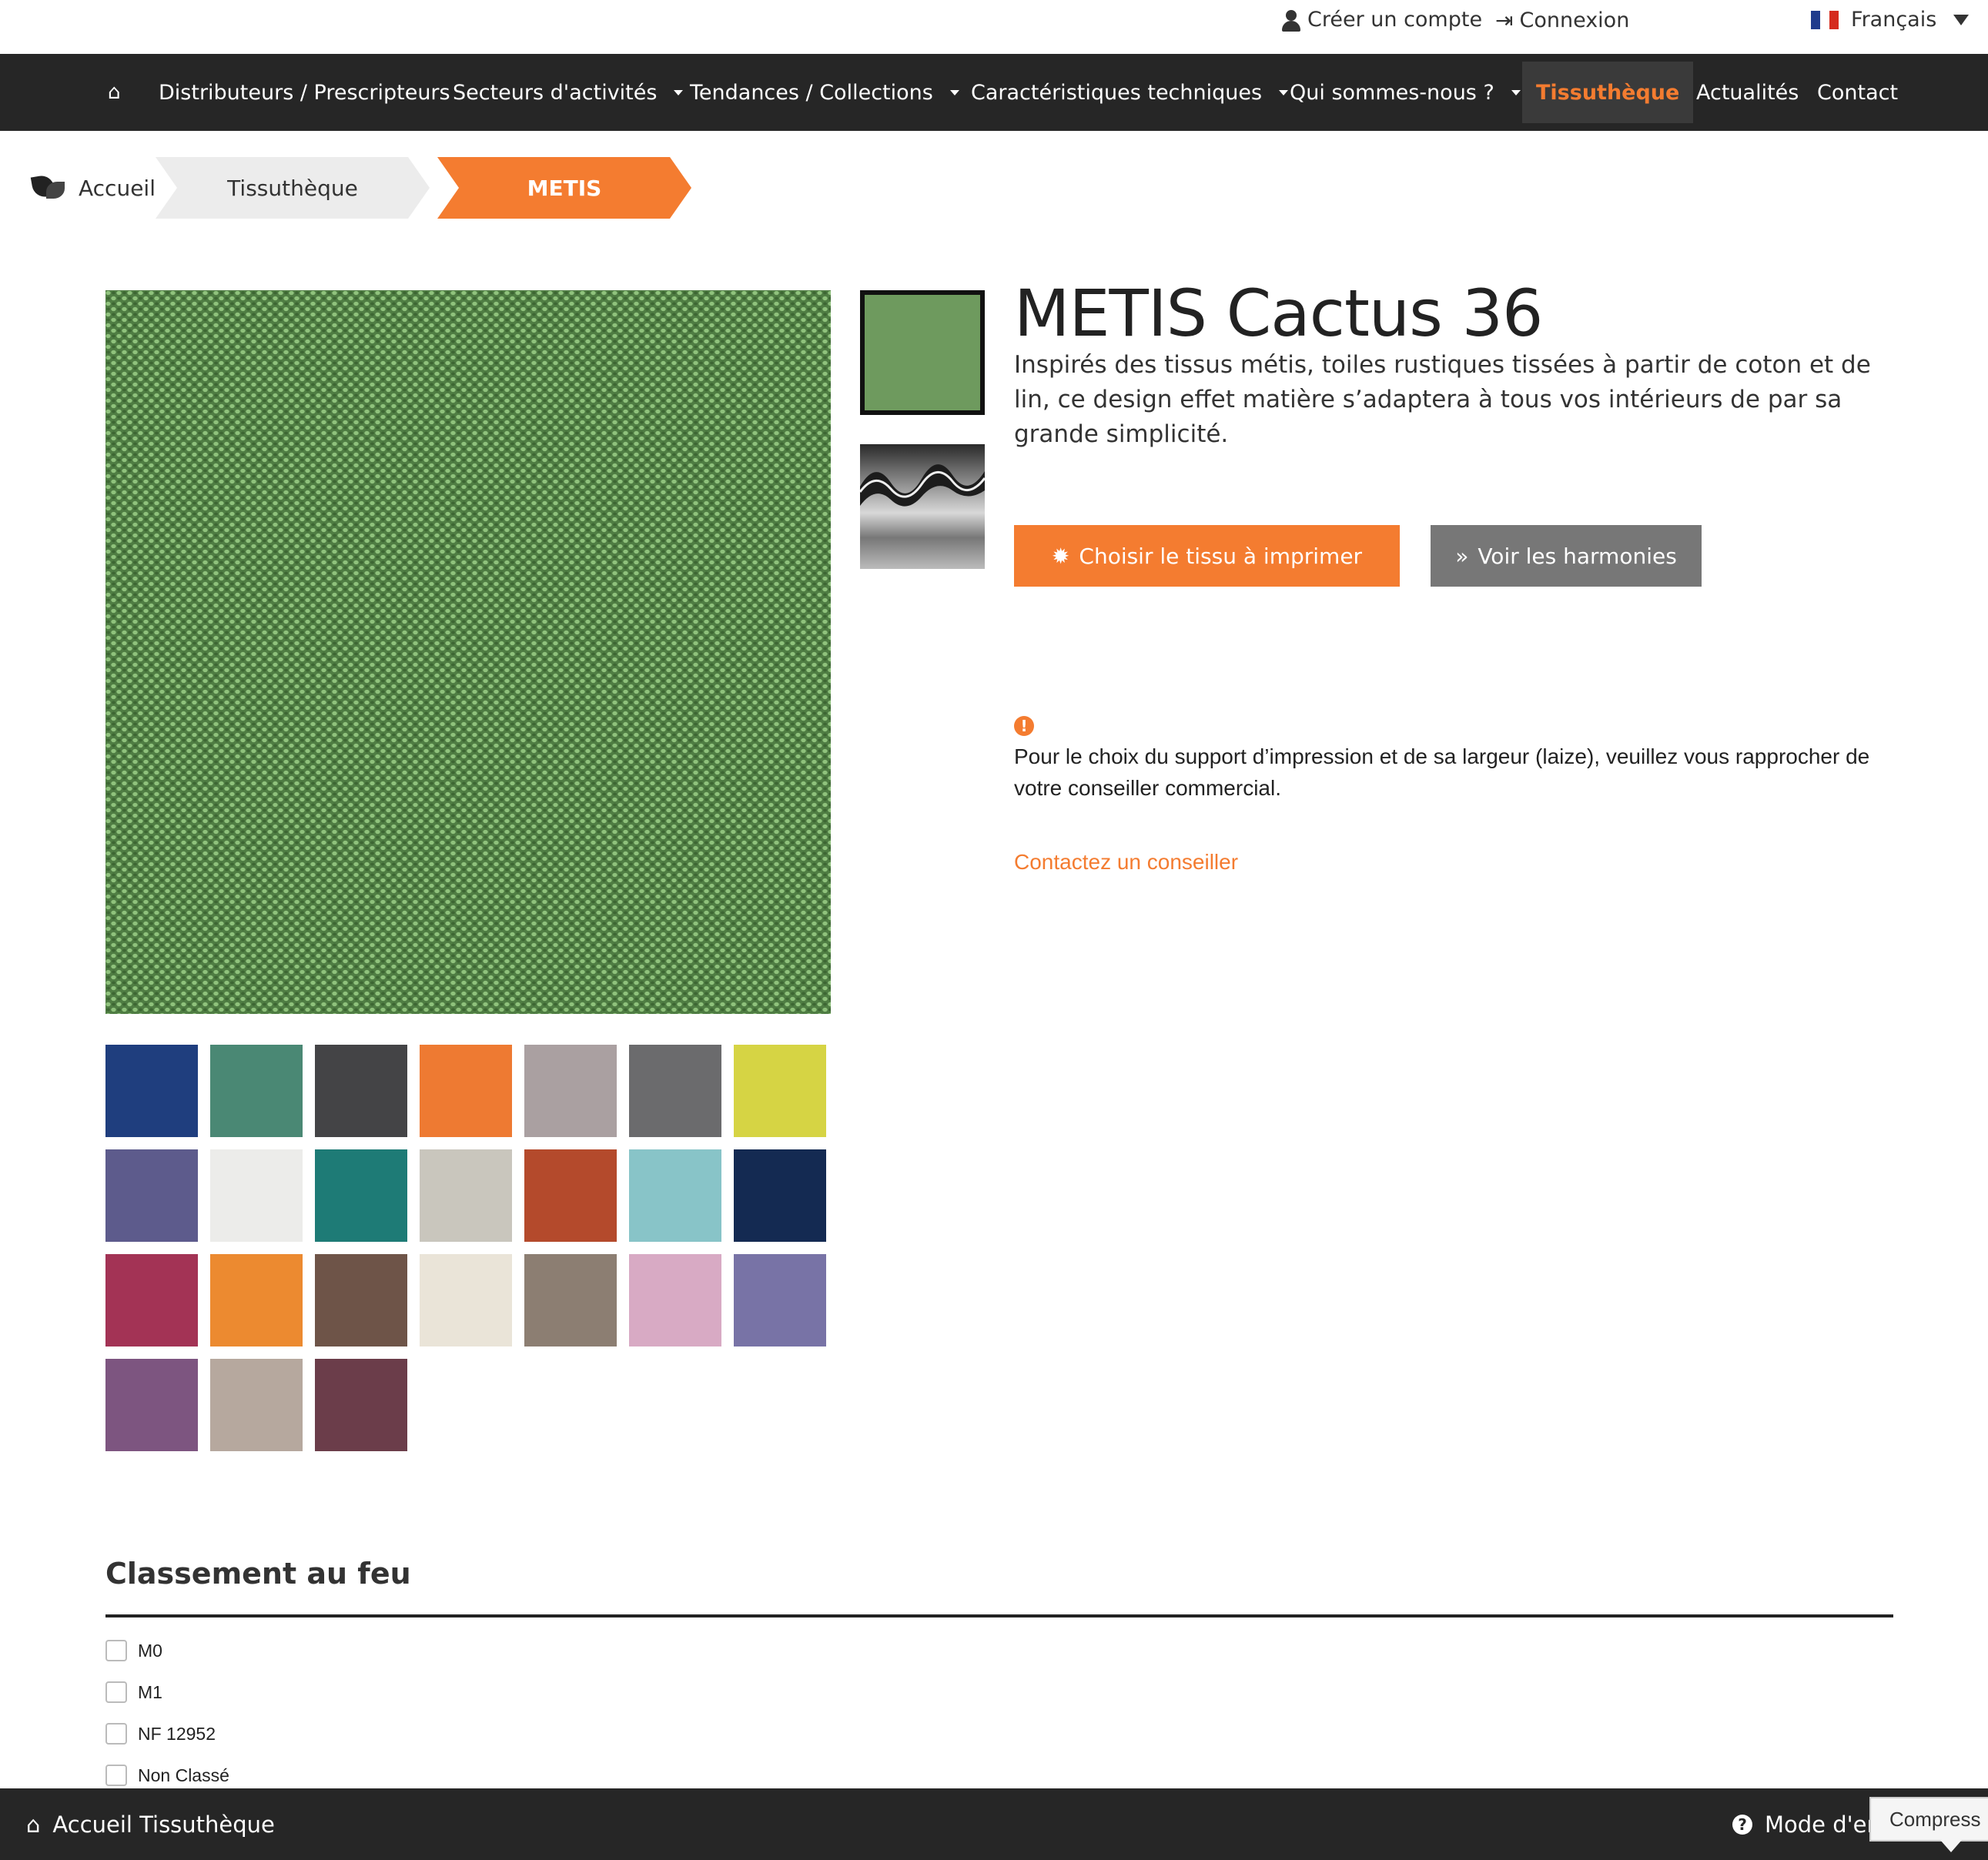  I want to click on nav-label: Secteurs d'activités, so click(555, 92).